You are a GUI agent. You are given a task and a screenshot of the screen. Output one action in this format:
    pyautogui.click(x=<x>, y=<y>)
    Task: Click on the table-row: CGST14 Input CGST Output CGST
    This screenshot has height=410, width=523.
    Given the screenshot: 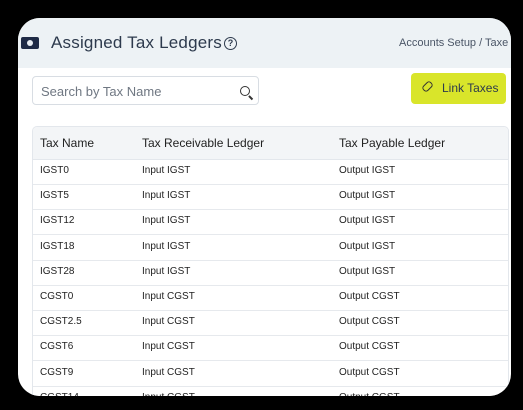 What is the action you would take?
    pyautogui.click(x=270, y=391)
    